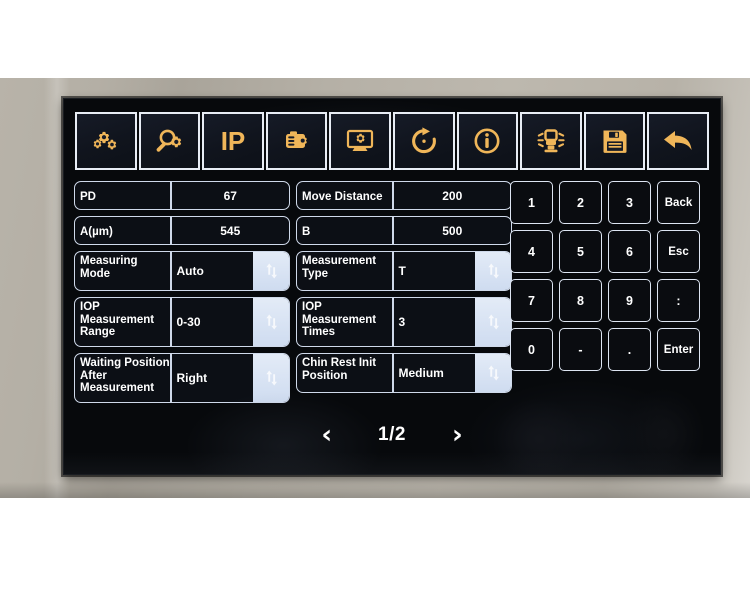 Image resolution: width=750 pixels, height=608 pixels. I want to click on setting-row: PD 67, so click(182, 195).